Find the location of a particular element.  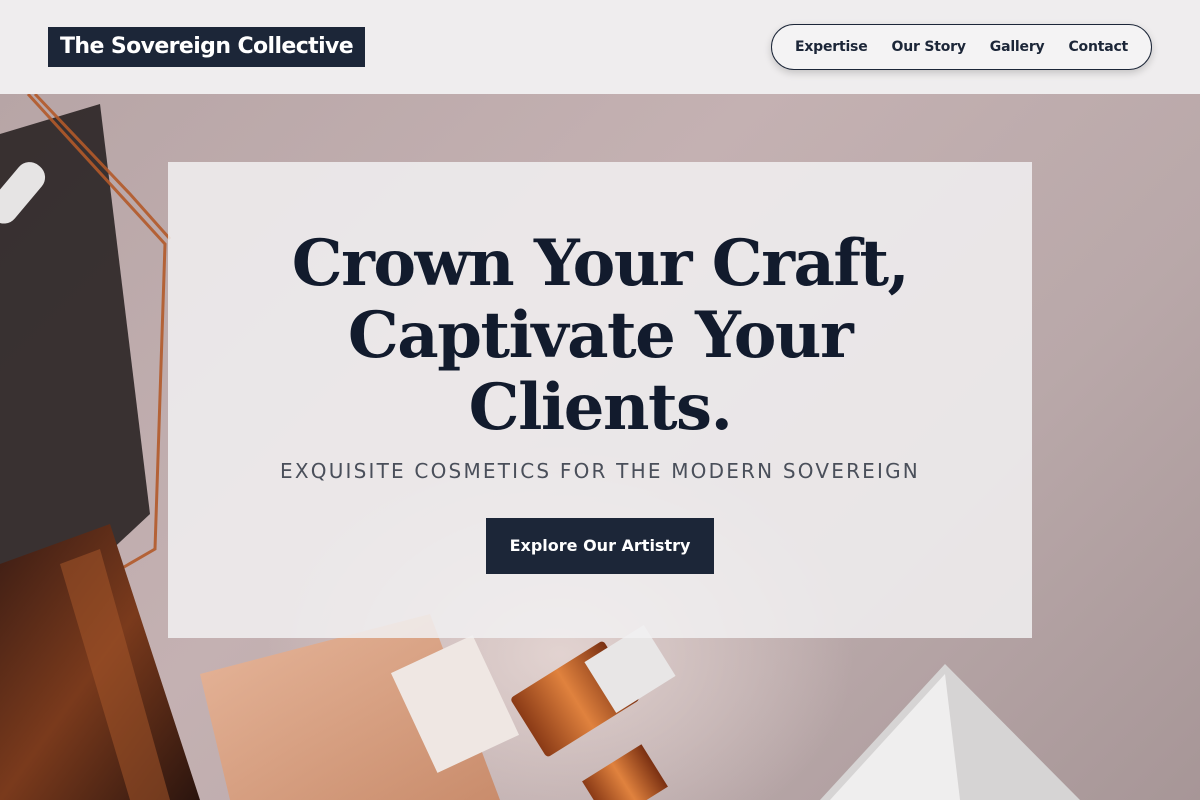

headline-line: Crown Your Craft, is located at coordinates (600, 263).